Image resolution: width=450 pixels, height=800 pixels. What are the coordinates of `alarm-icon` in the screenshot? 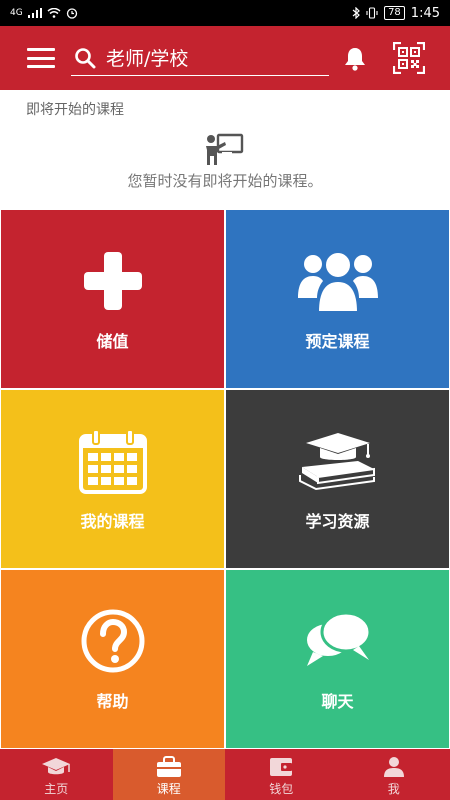 It's located at (71, 13).